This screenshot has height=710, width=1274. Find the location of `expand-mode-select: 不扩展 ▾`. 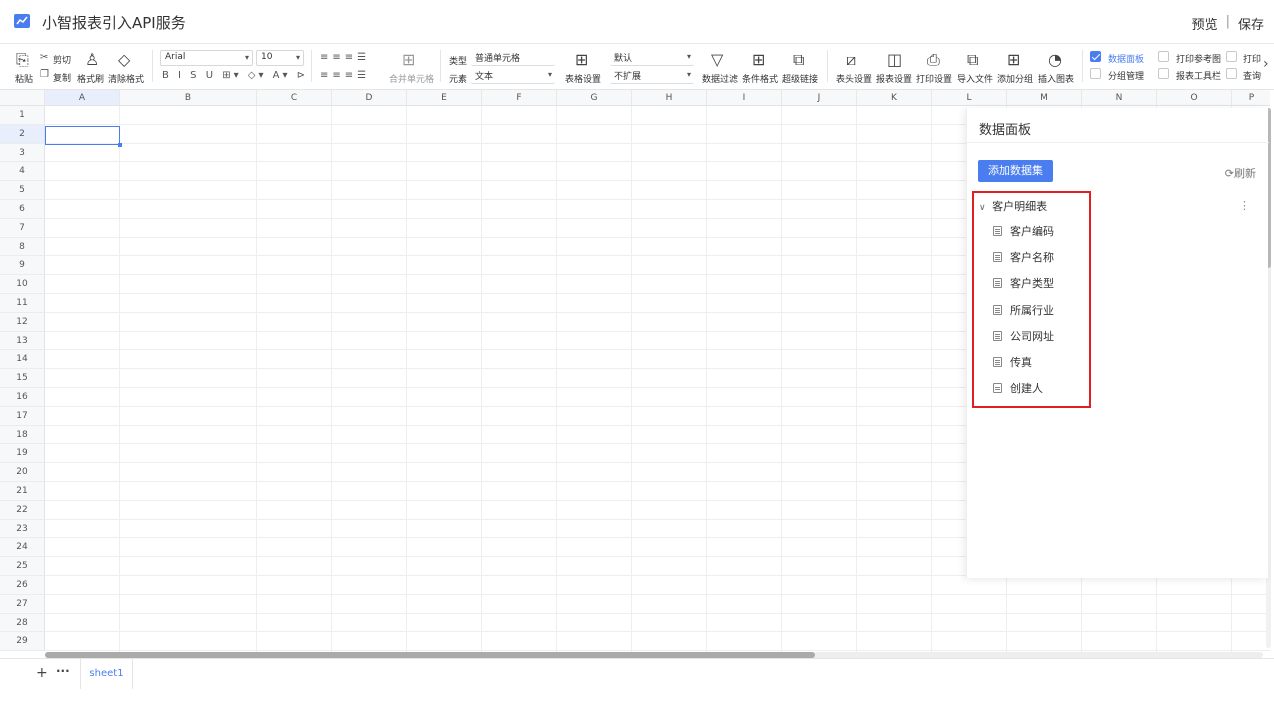

expand-mode-select: 不扩展 ▾ is located at coordinates (652, 76).